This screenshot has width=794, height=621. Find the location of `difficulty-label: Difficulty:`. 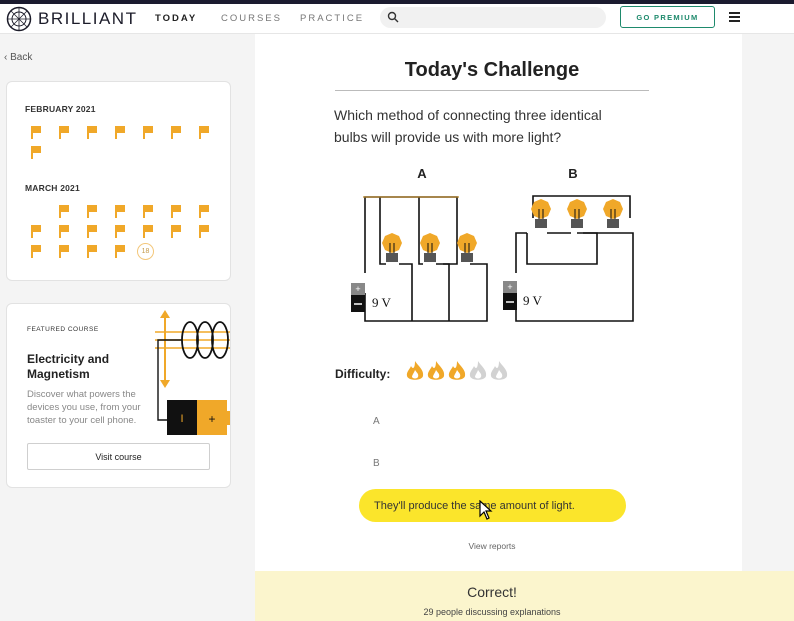

difficulty-label: Difficulty: is located at coordinates (363, 374).